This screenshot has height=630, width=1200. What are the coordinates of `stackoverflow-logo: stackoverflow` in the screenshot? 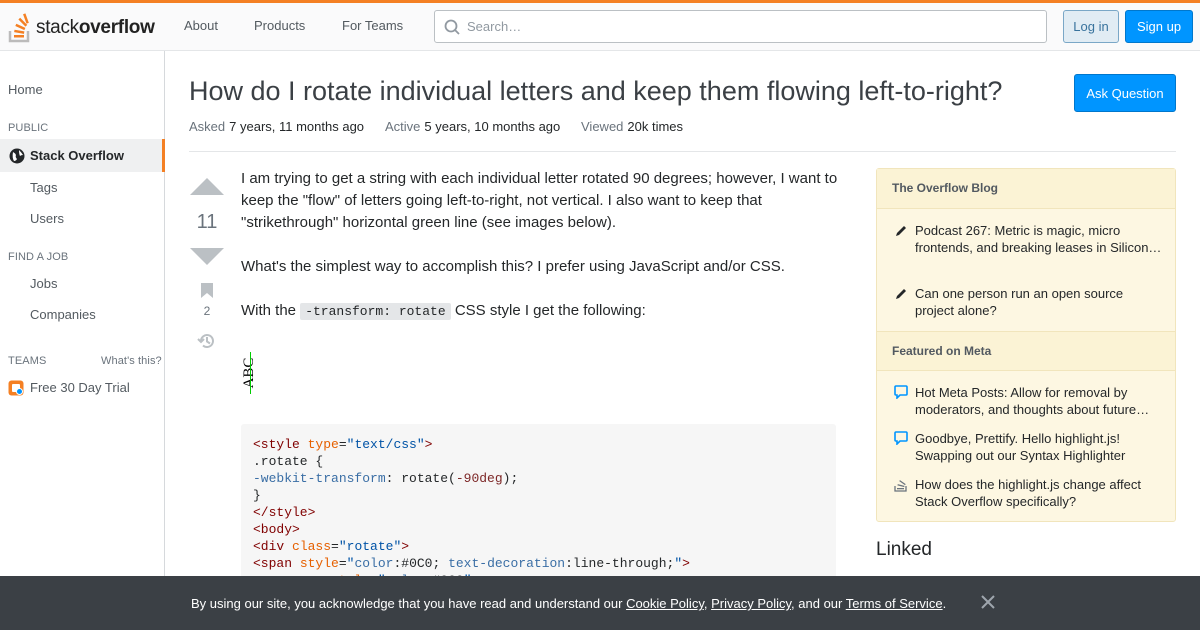 It's located at (81, 28).